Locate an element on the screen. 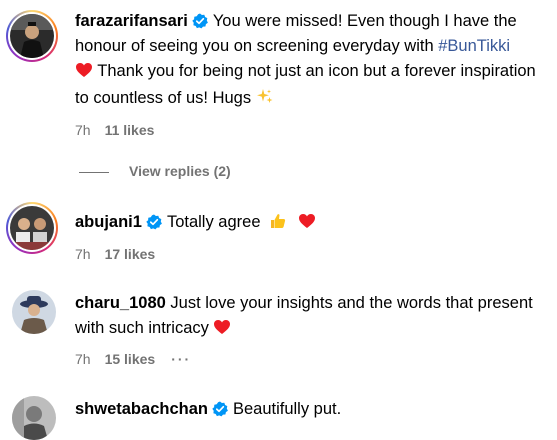 The image size is (557, 440). comment-body: Beautifully put. is located at coordinates (287, 409).